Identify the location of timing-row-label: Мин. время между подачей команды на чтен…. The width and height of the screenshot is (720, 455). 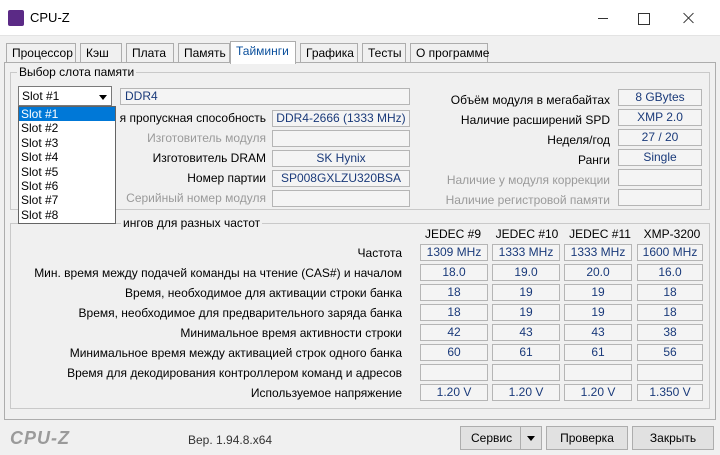
(218, 273).